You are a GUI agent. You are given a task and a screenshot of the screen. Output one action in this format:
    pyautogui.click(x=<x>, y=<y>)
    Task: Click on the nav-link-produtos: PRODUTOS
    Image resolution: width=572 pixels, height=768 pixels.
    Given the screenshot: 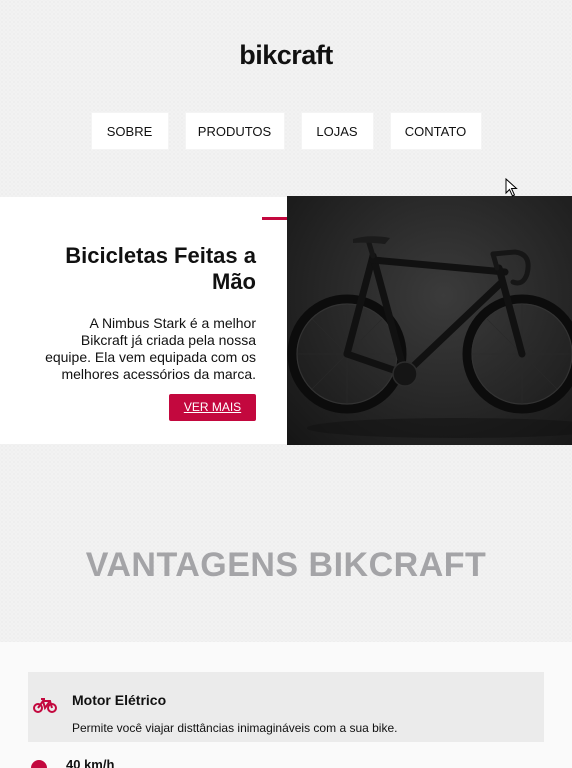 What is the action you would take?
    pyautogui.click(x=234, y=131)
    